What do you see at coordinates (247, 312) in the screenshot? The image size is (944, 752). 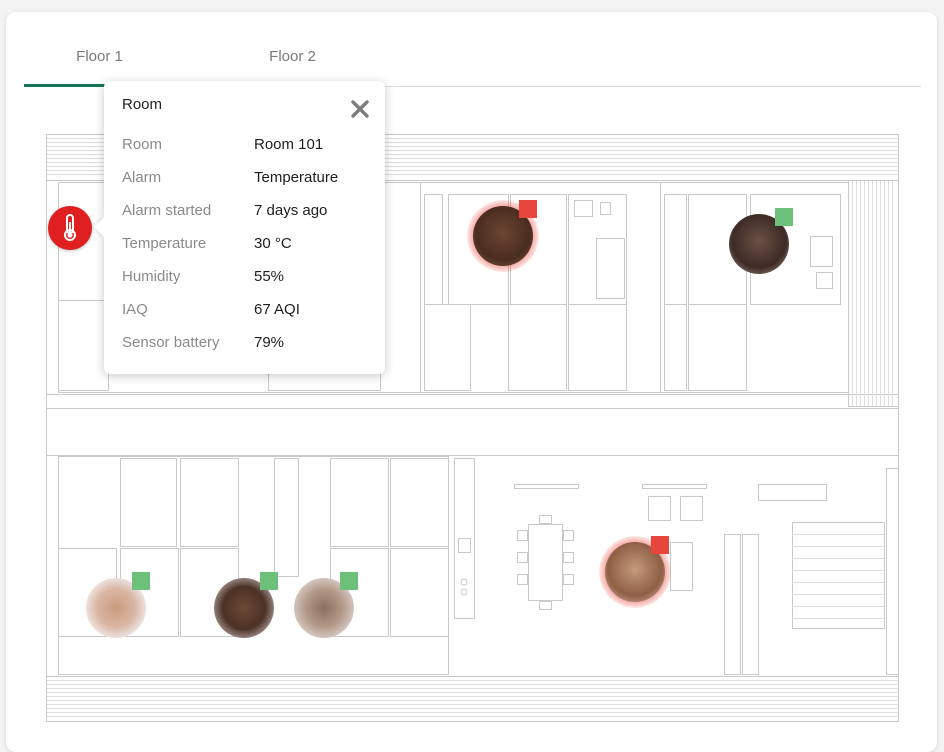 I see `info-row-iaq: IAQ 67 AQI` at bounding box center [247, 312].